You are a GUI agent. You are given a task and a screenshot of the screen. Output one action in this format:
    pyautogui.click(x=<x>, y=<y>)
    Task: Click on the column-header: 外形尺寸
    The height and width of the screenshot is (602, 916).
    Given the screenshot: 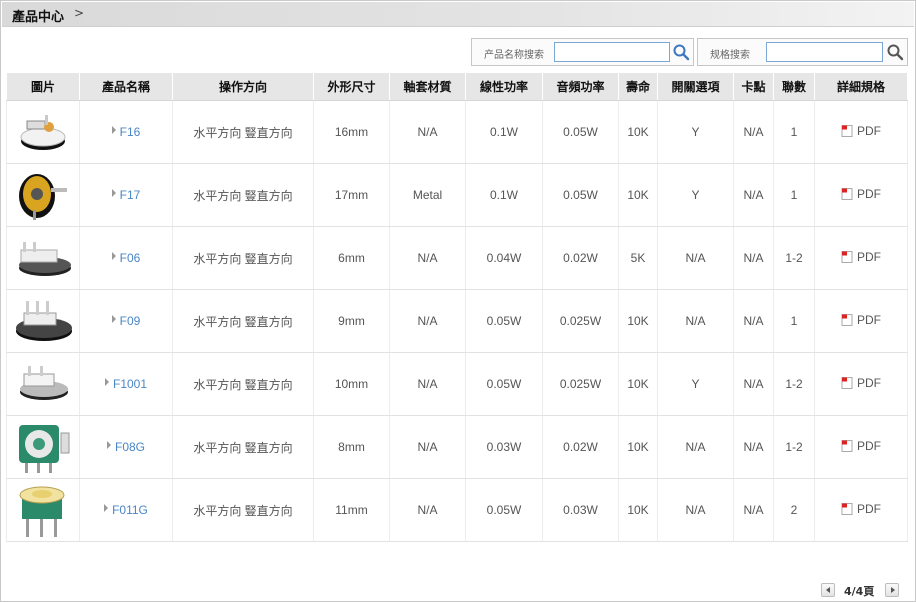 What is the action you would take?
    pyautogui.click(x=351, y=86)
    